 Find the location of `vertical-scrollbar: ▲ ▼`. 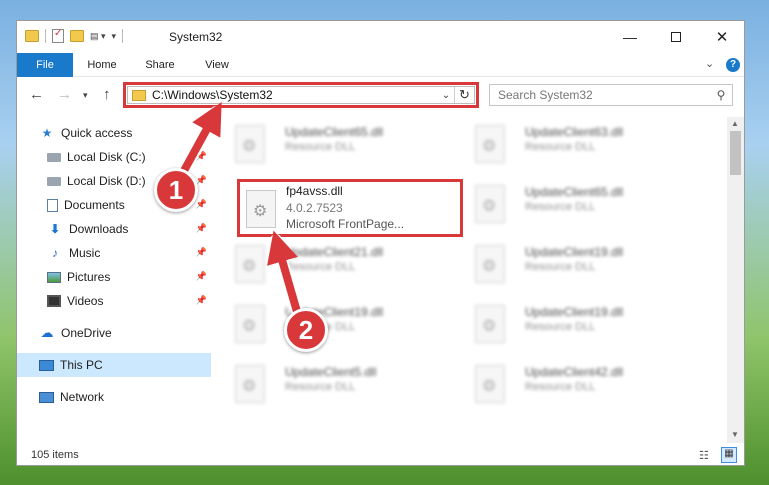

vertical-scrollbar: ▲ ▼ is located at coordinates (735, 280).